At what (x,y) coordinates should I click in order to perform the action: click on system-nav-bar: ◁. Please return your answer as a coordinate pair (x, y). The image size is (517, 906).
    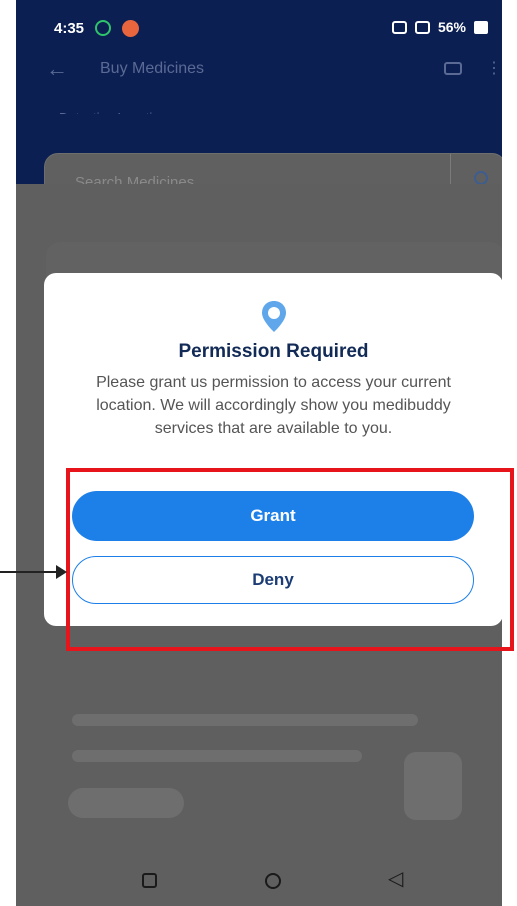
    Looking at the image, I should click on (259, 873).